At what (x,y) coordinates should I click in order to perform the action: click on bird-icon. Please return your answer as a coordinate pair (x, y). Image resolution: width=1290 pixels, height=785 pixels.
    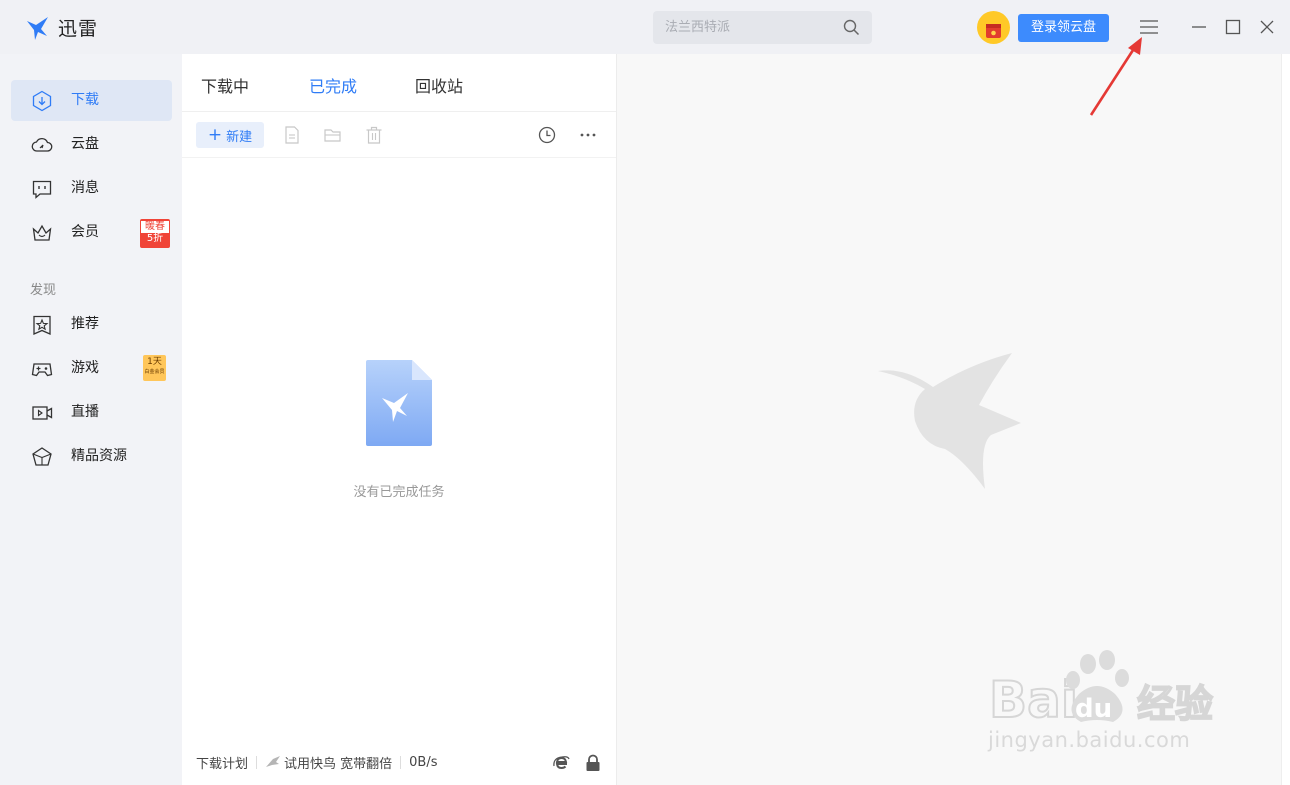
    Looking at the image, I should click on (273, 761).